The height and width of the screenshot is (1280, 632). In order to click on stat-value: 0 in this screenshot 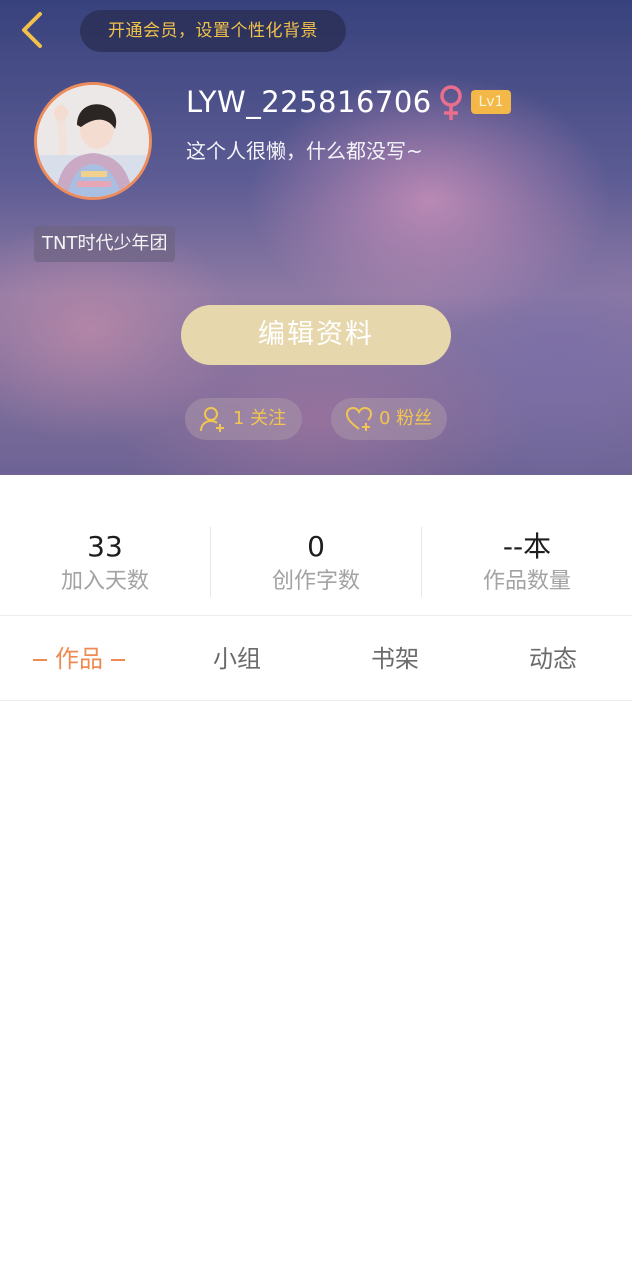, I will do `click(316, 546)`.